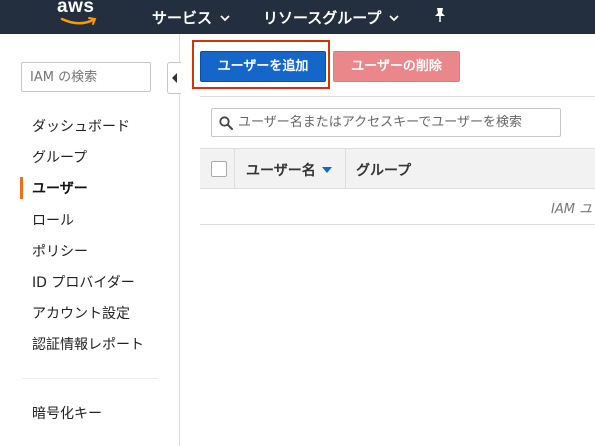  I want to click on sidebar-separator, so click(90, 378).